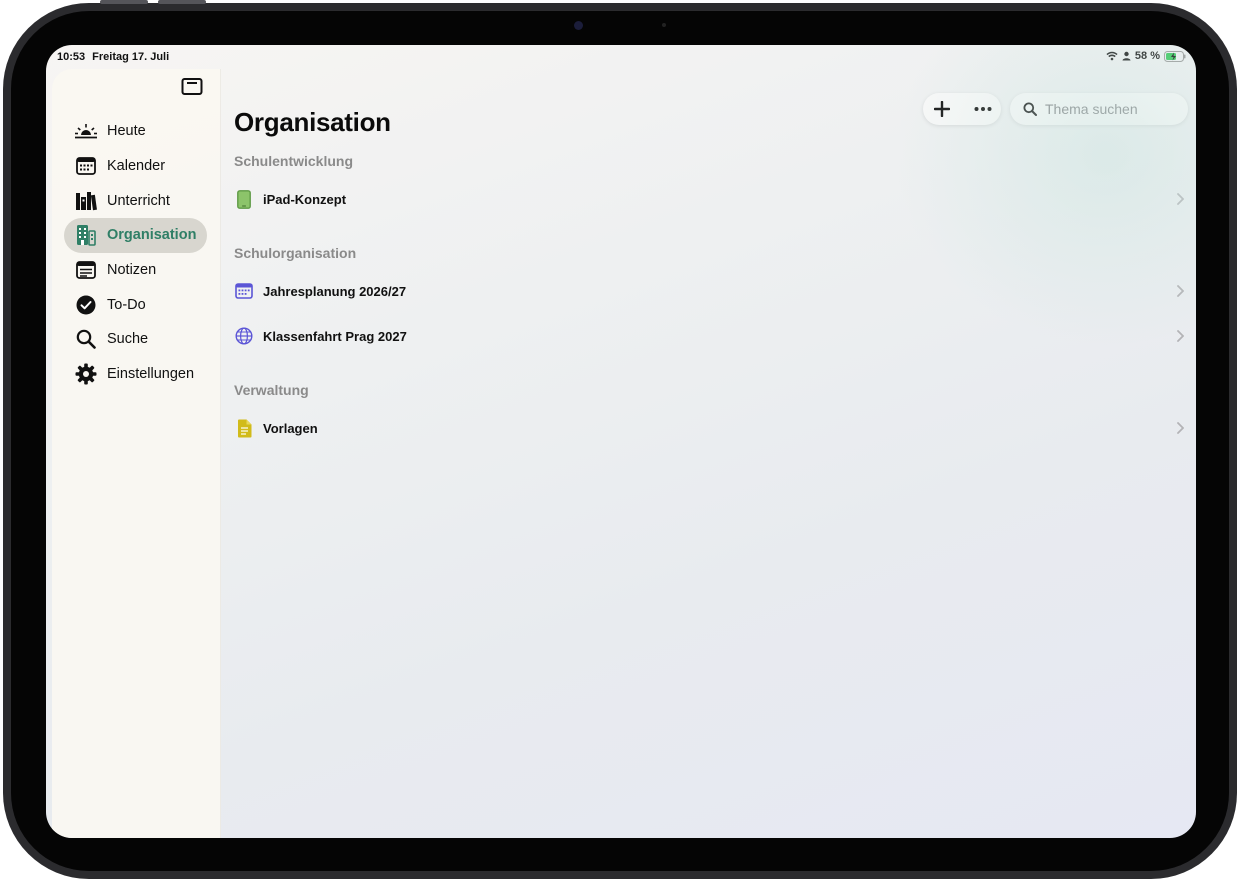 This screenshot has width=1240, height=882. What do you see at coordinates (1112, 56) in the screenshot?
I see `wifi-icon` at bounding box center [1112, 56].